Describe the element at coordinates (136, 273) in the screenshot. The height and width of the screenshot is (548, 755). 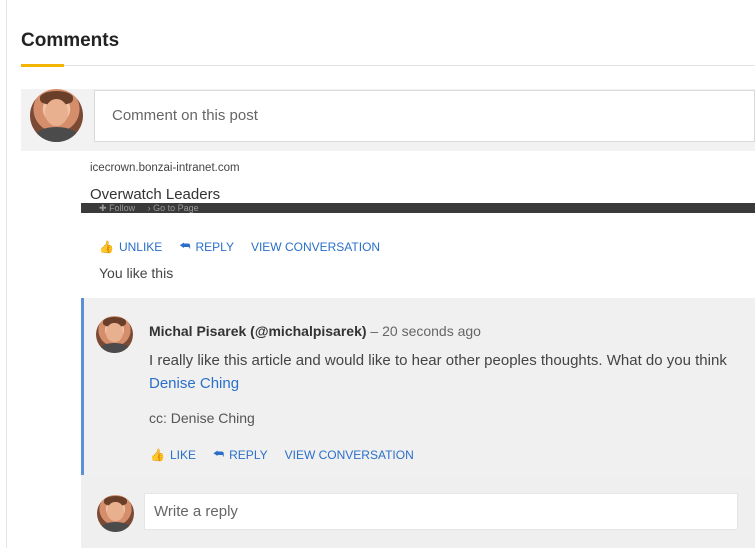
I see `like-status: You like this` at that location.